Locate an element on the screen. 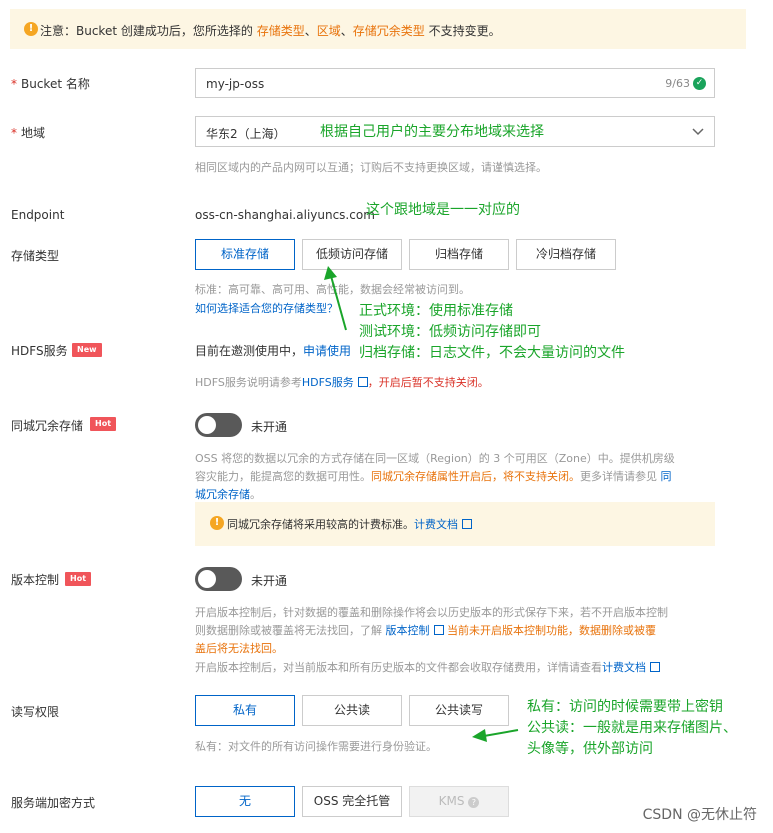 This screenshot has width=773, height=833. versioning-desc-line: 盖后将无法找回。 is located at coordinates (239, 648).